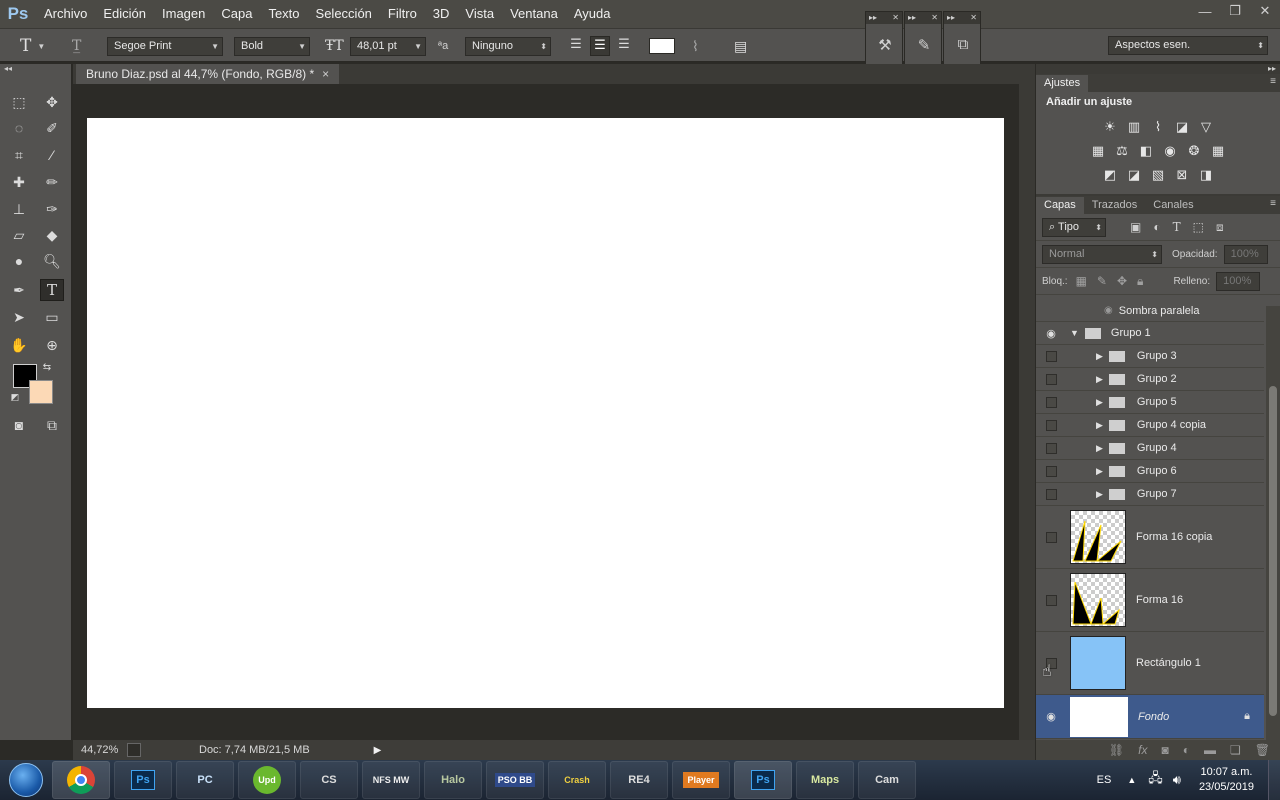  Describe the element at coordinates (124, 14) in the screenshot. I see `menu-edicion: Edición` at that location.